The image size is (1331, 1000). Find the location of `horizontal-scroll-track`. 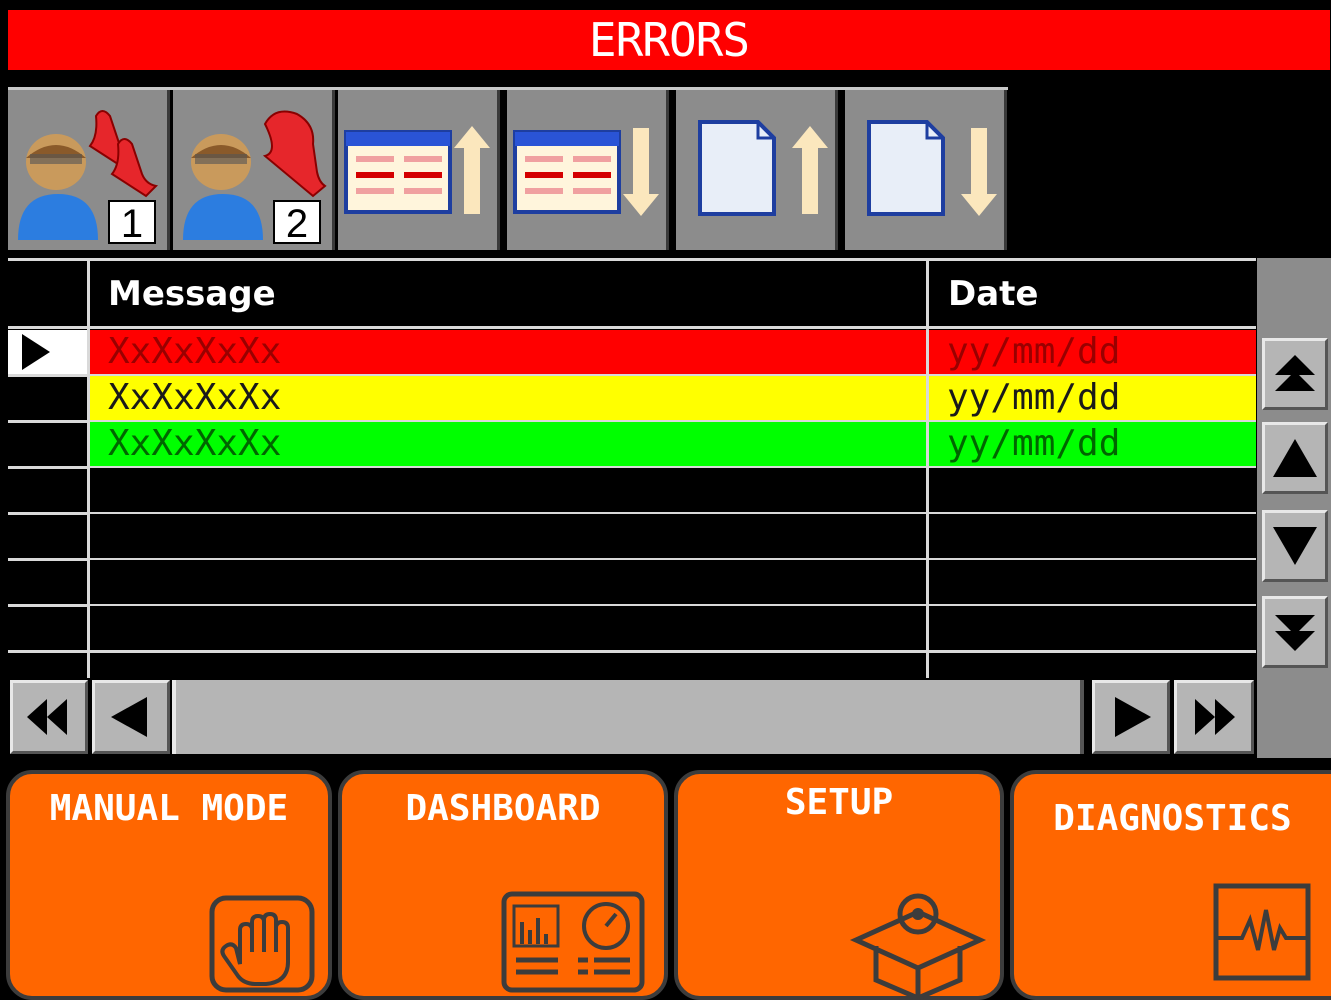

horizontal-scroll-track is located at coordinates (628, 717).